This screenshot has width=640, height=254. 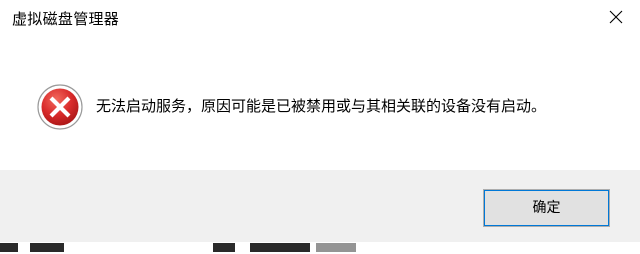 I want to click on error-message: 无法启动服务，原因可能是已被禁用或与其相关联的设备没有启动。, so click(x=321, y=106).